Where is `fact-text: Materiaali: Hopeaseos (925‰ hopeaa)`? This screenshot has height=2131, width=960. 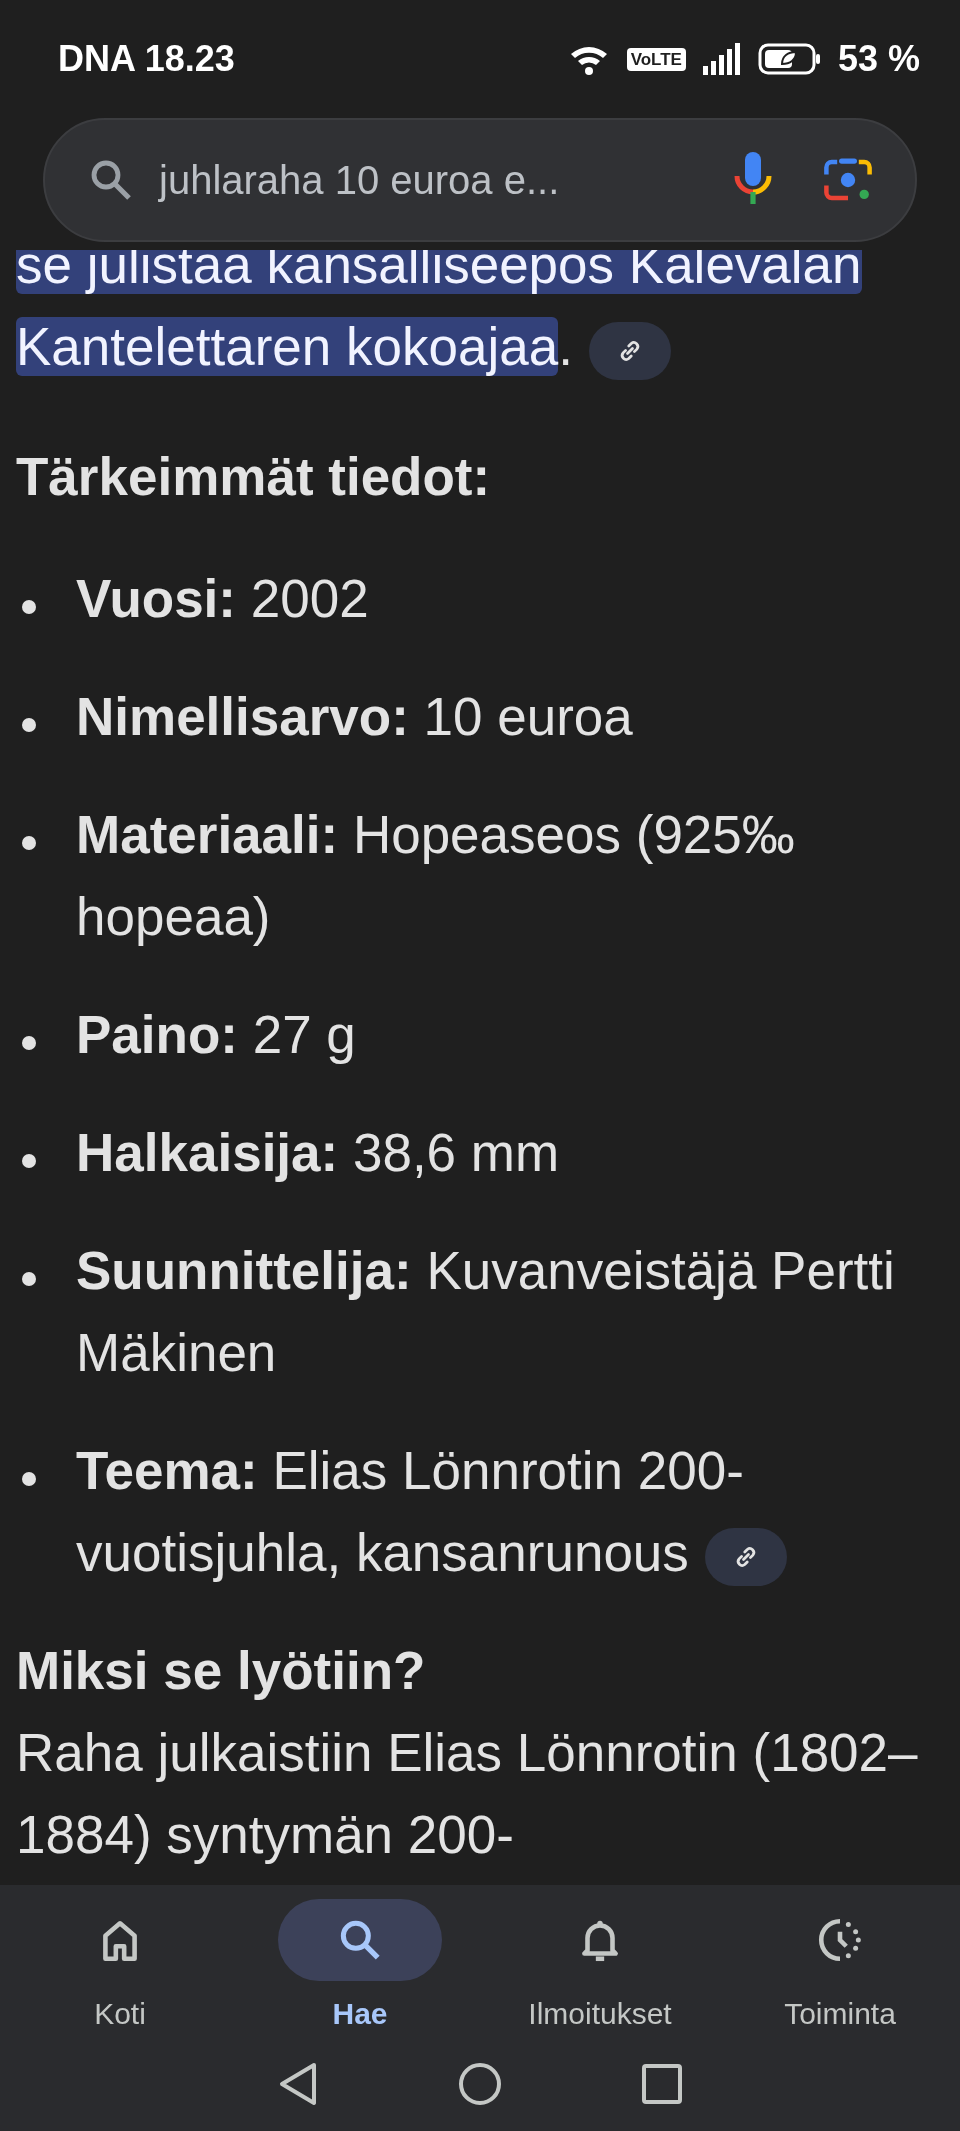 fact-text: Materiaali: Hopeaseos (925‰ hopeaa) is located at coordinates (435, 875).